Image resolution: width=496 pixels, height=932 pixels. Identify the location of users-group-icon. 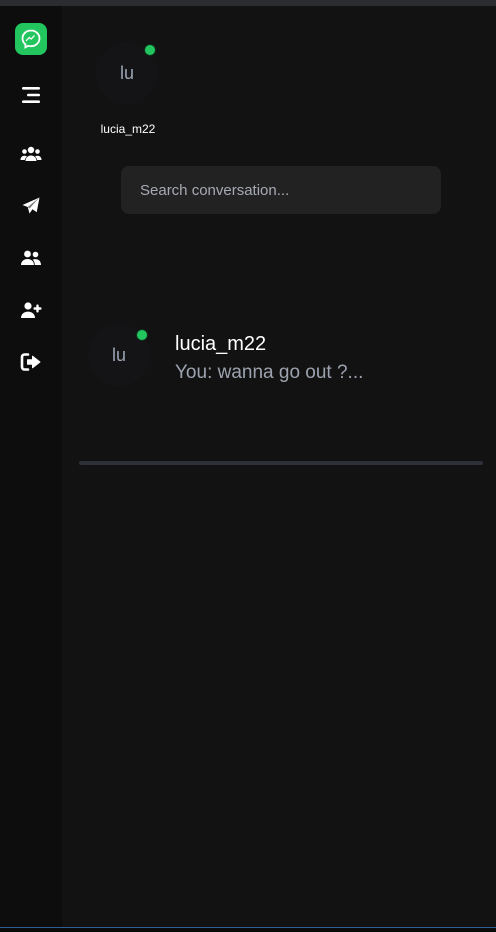
(31, 153).